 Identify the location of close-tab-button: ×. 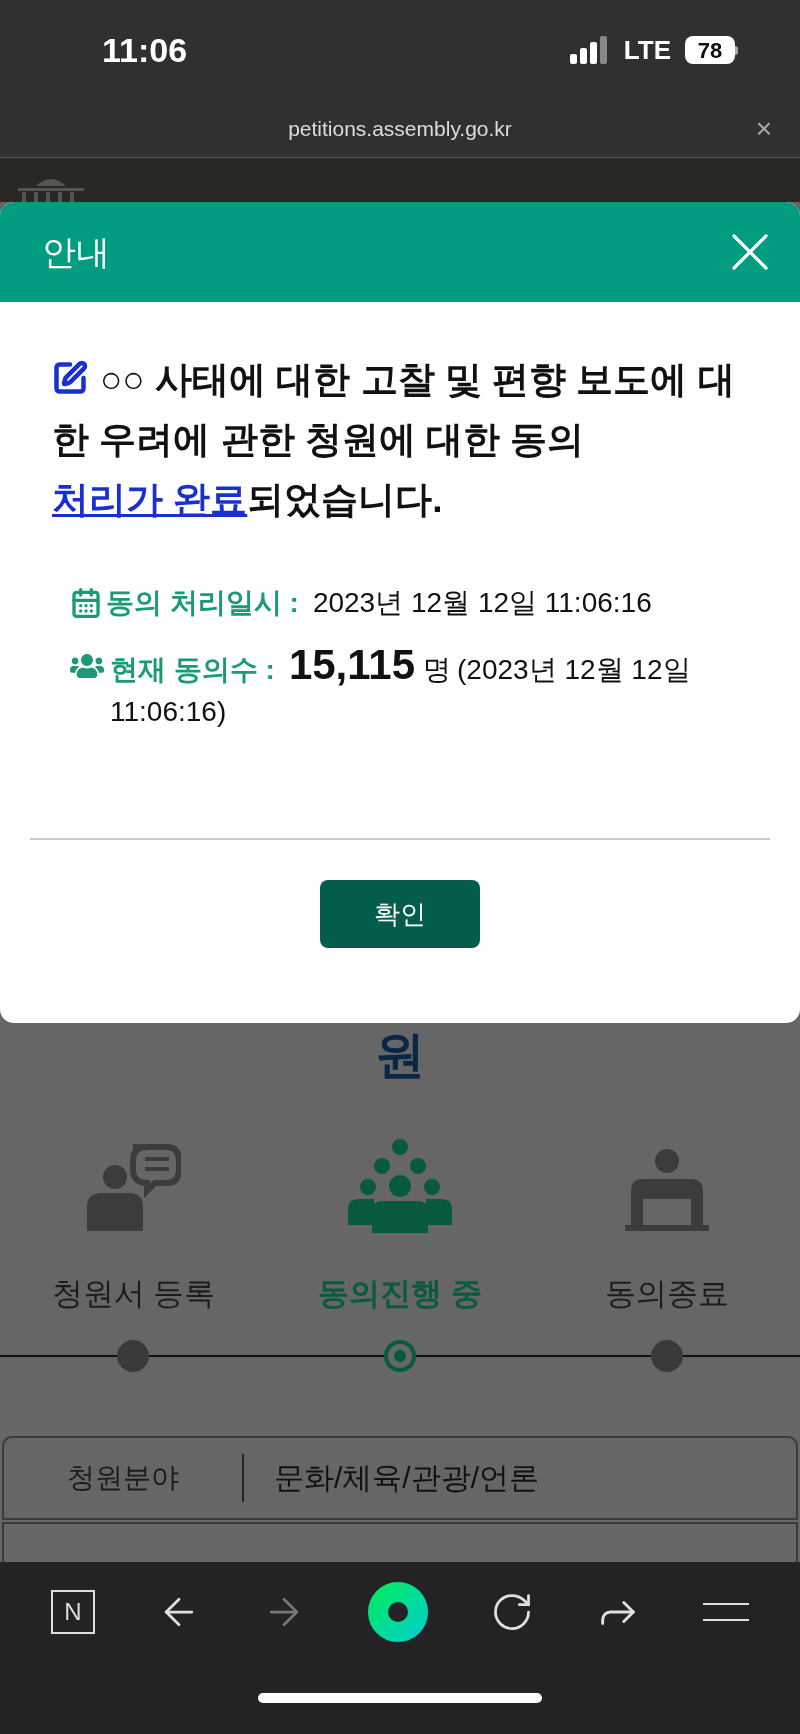
(763, 128).